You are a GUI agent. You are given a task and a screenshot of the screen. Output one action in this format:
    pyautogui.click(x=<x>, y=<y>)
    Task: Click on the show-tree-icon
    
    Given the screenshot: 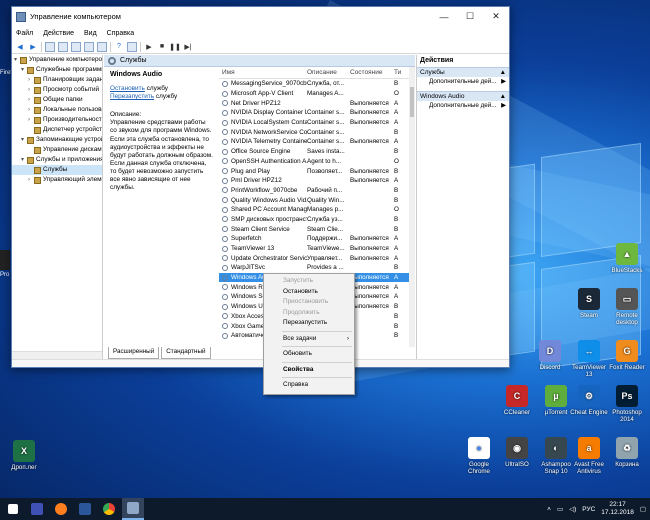 What is the action you would take?
    pyautogui.click(x=63, y=46)
    